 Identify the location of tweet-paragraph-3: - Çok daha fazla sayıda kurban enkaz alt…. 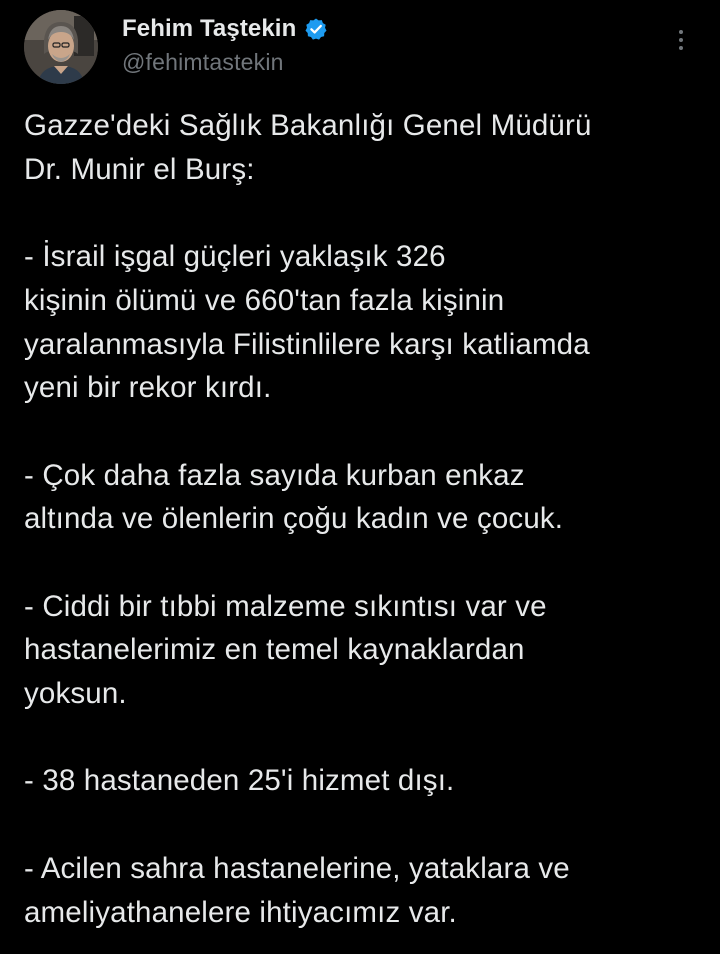
(294, 497).